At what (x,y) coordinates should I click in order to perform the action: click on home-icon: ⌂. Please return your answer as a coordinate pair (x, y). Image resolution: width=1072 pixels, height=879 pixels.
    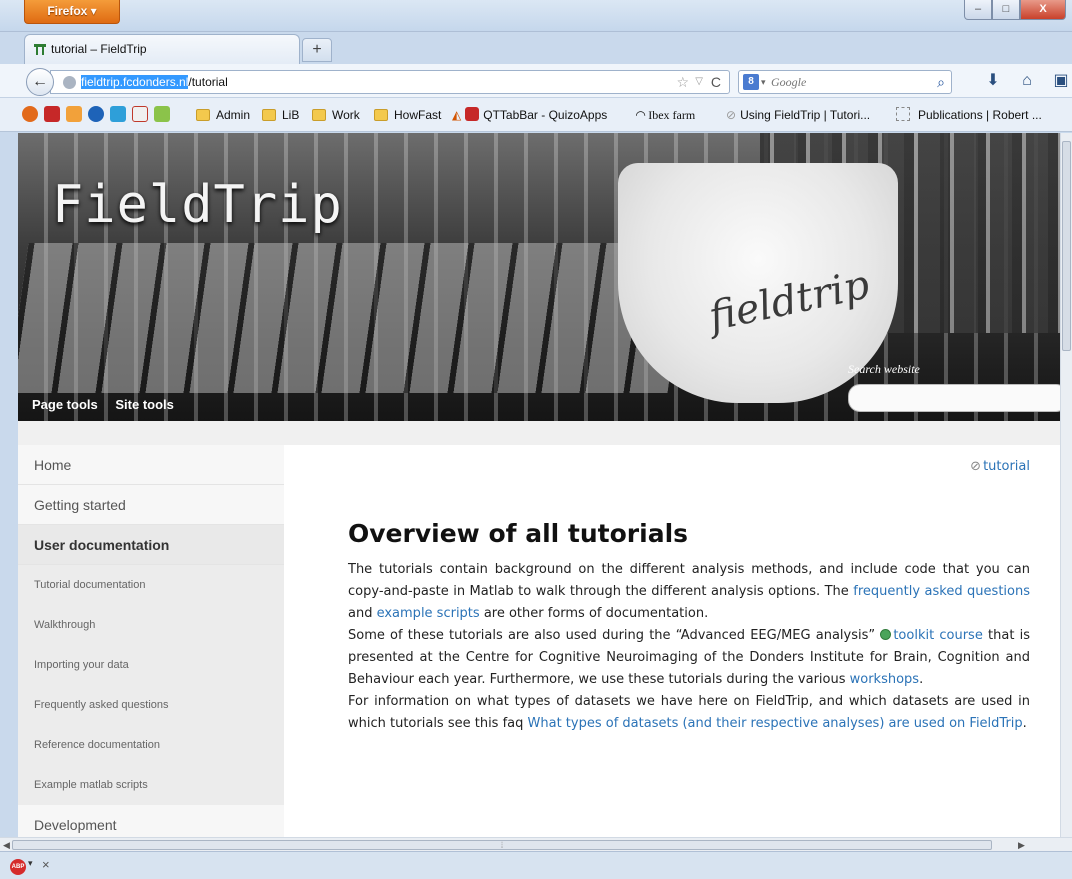
    Looking at the image, I should click on (1027, 81).